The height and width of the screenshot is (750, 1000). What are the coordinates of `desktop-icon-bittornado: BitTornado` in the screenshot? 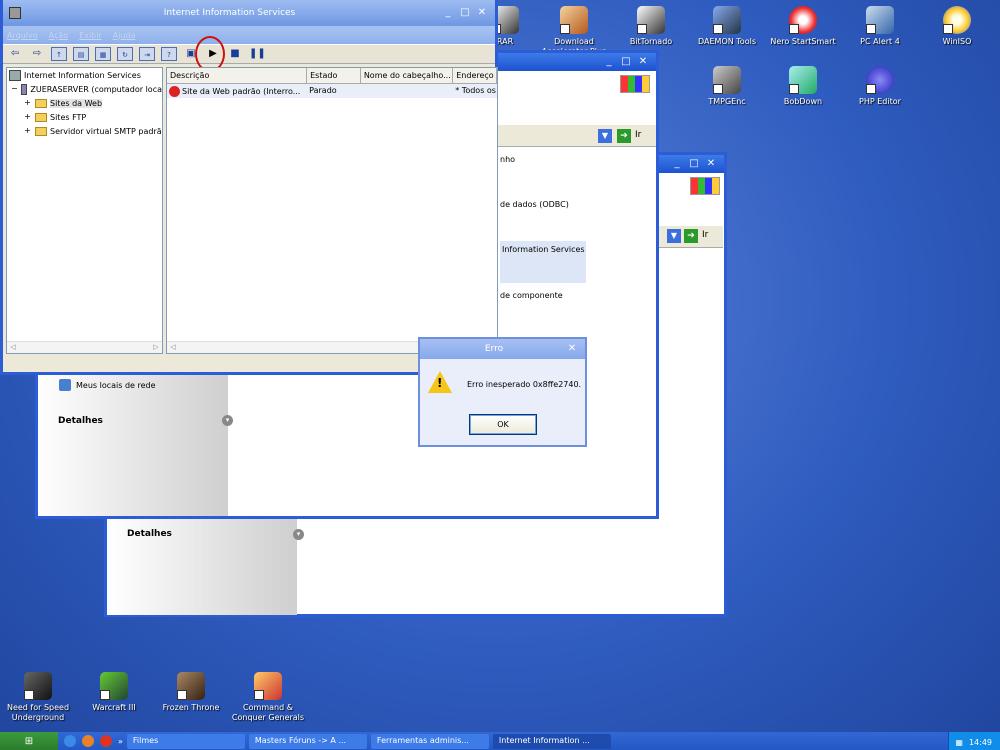 It's located at (651, 26).